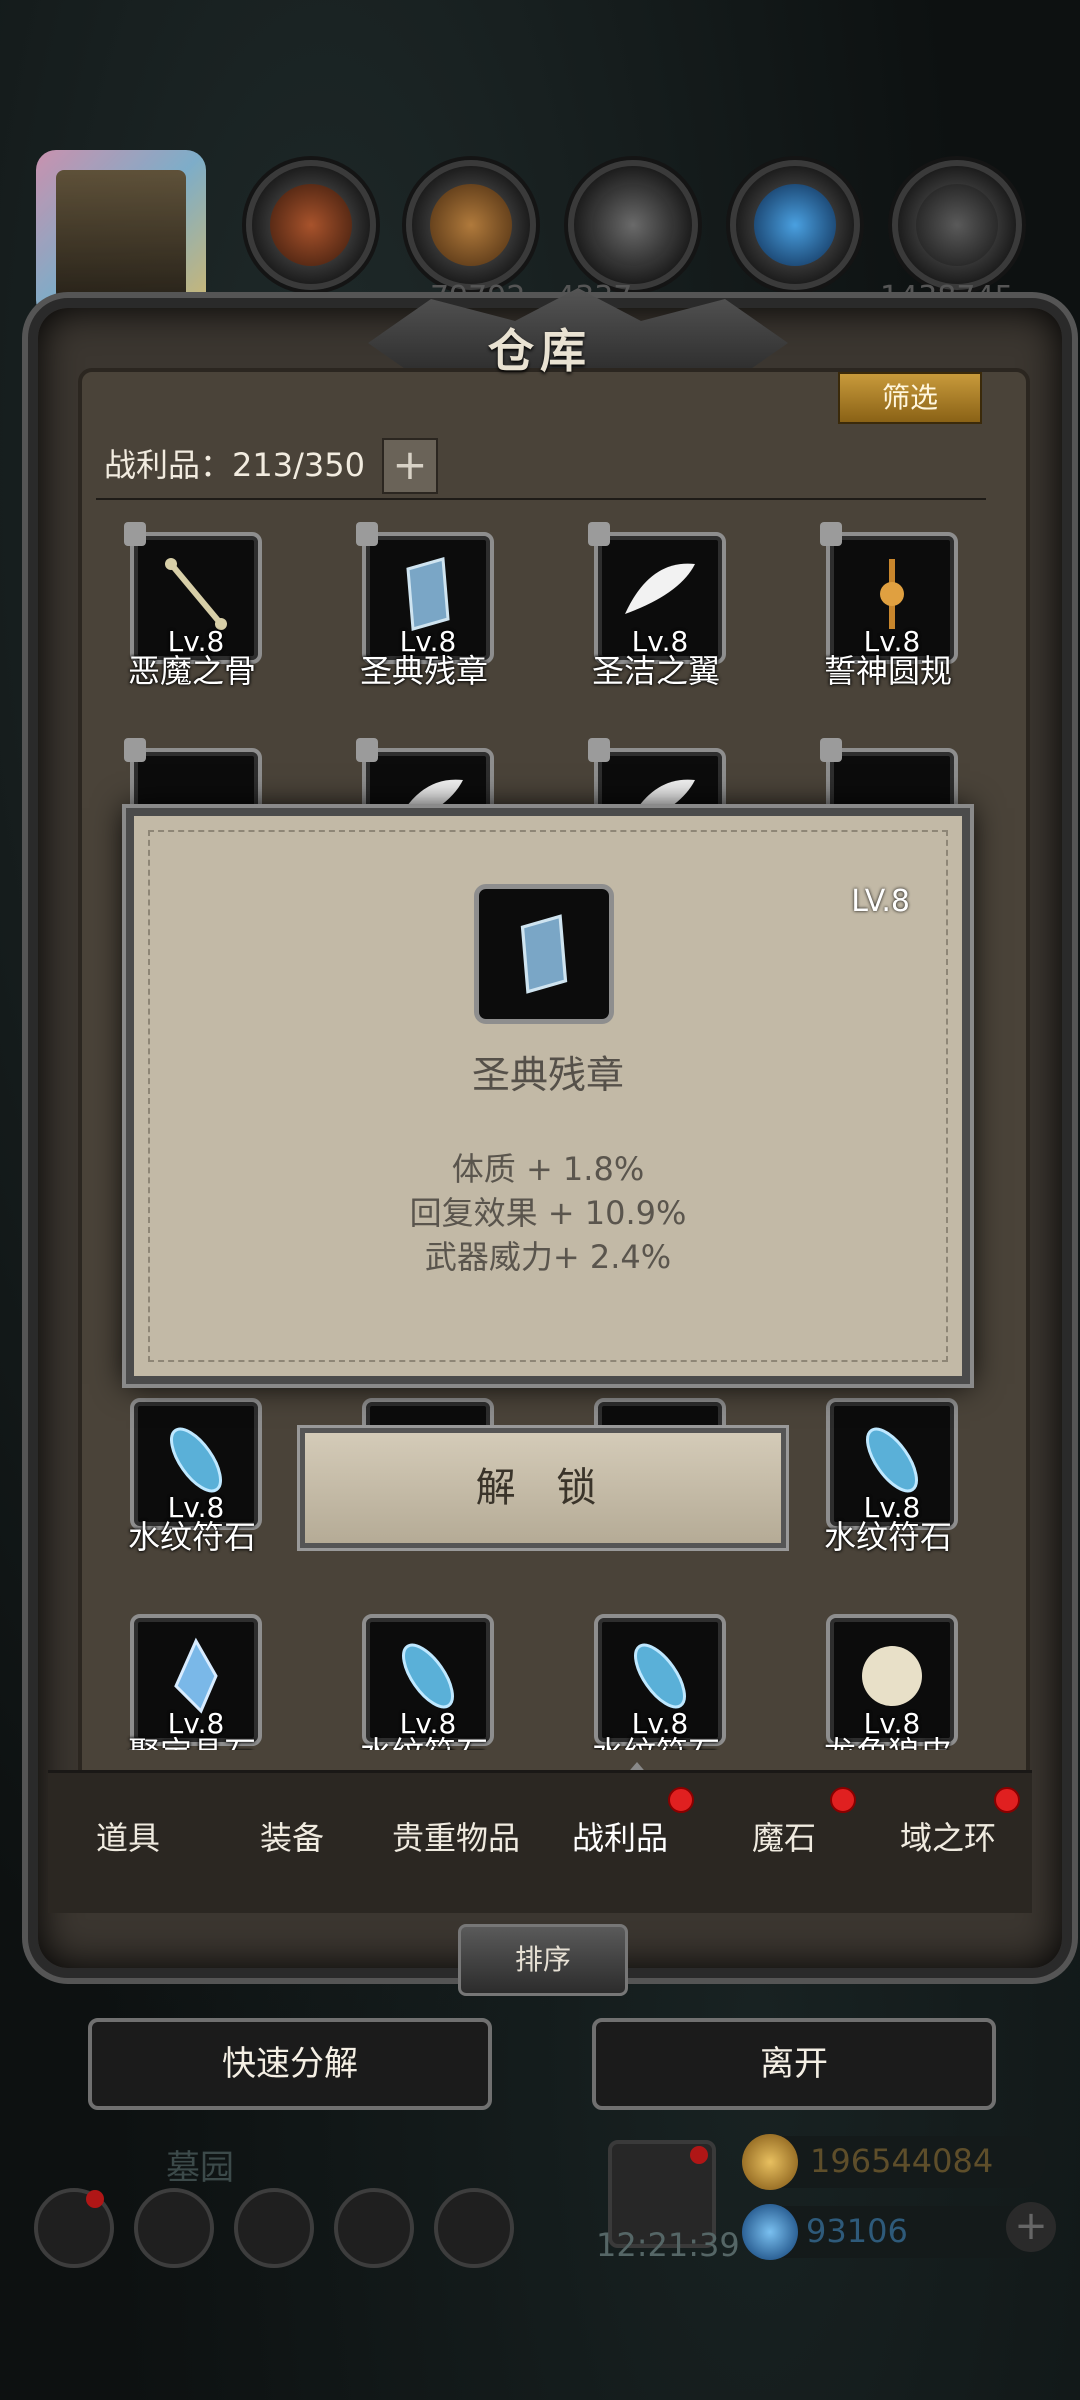 This screenshot has width=1080, height=2400. Describe the element at coordinates (196, 1675) in the screenshot. I see `crystal-icon` at that location.